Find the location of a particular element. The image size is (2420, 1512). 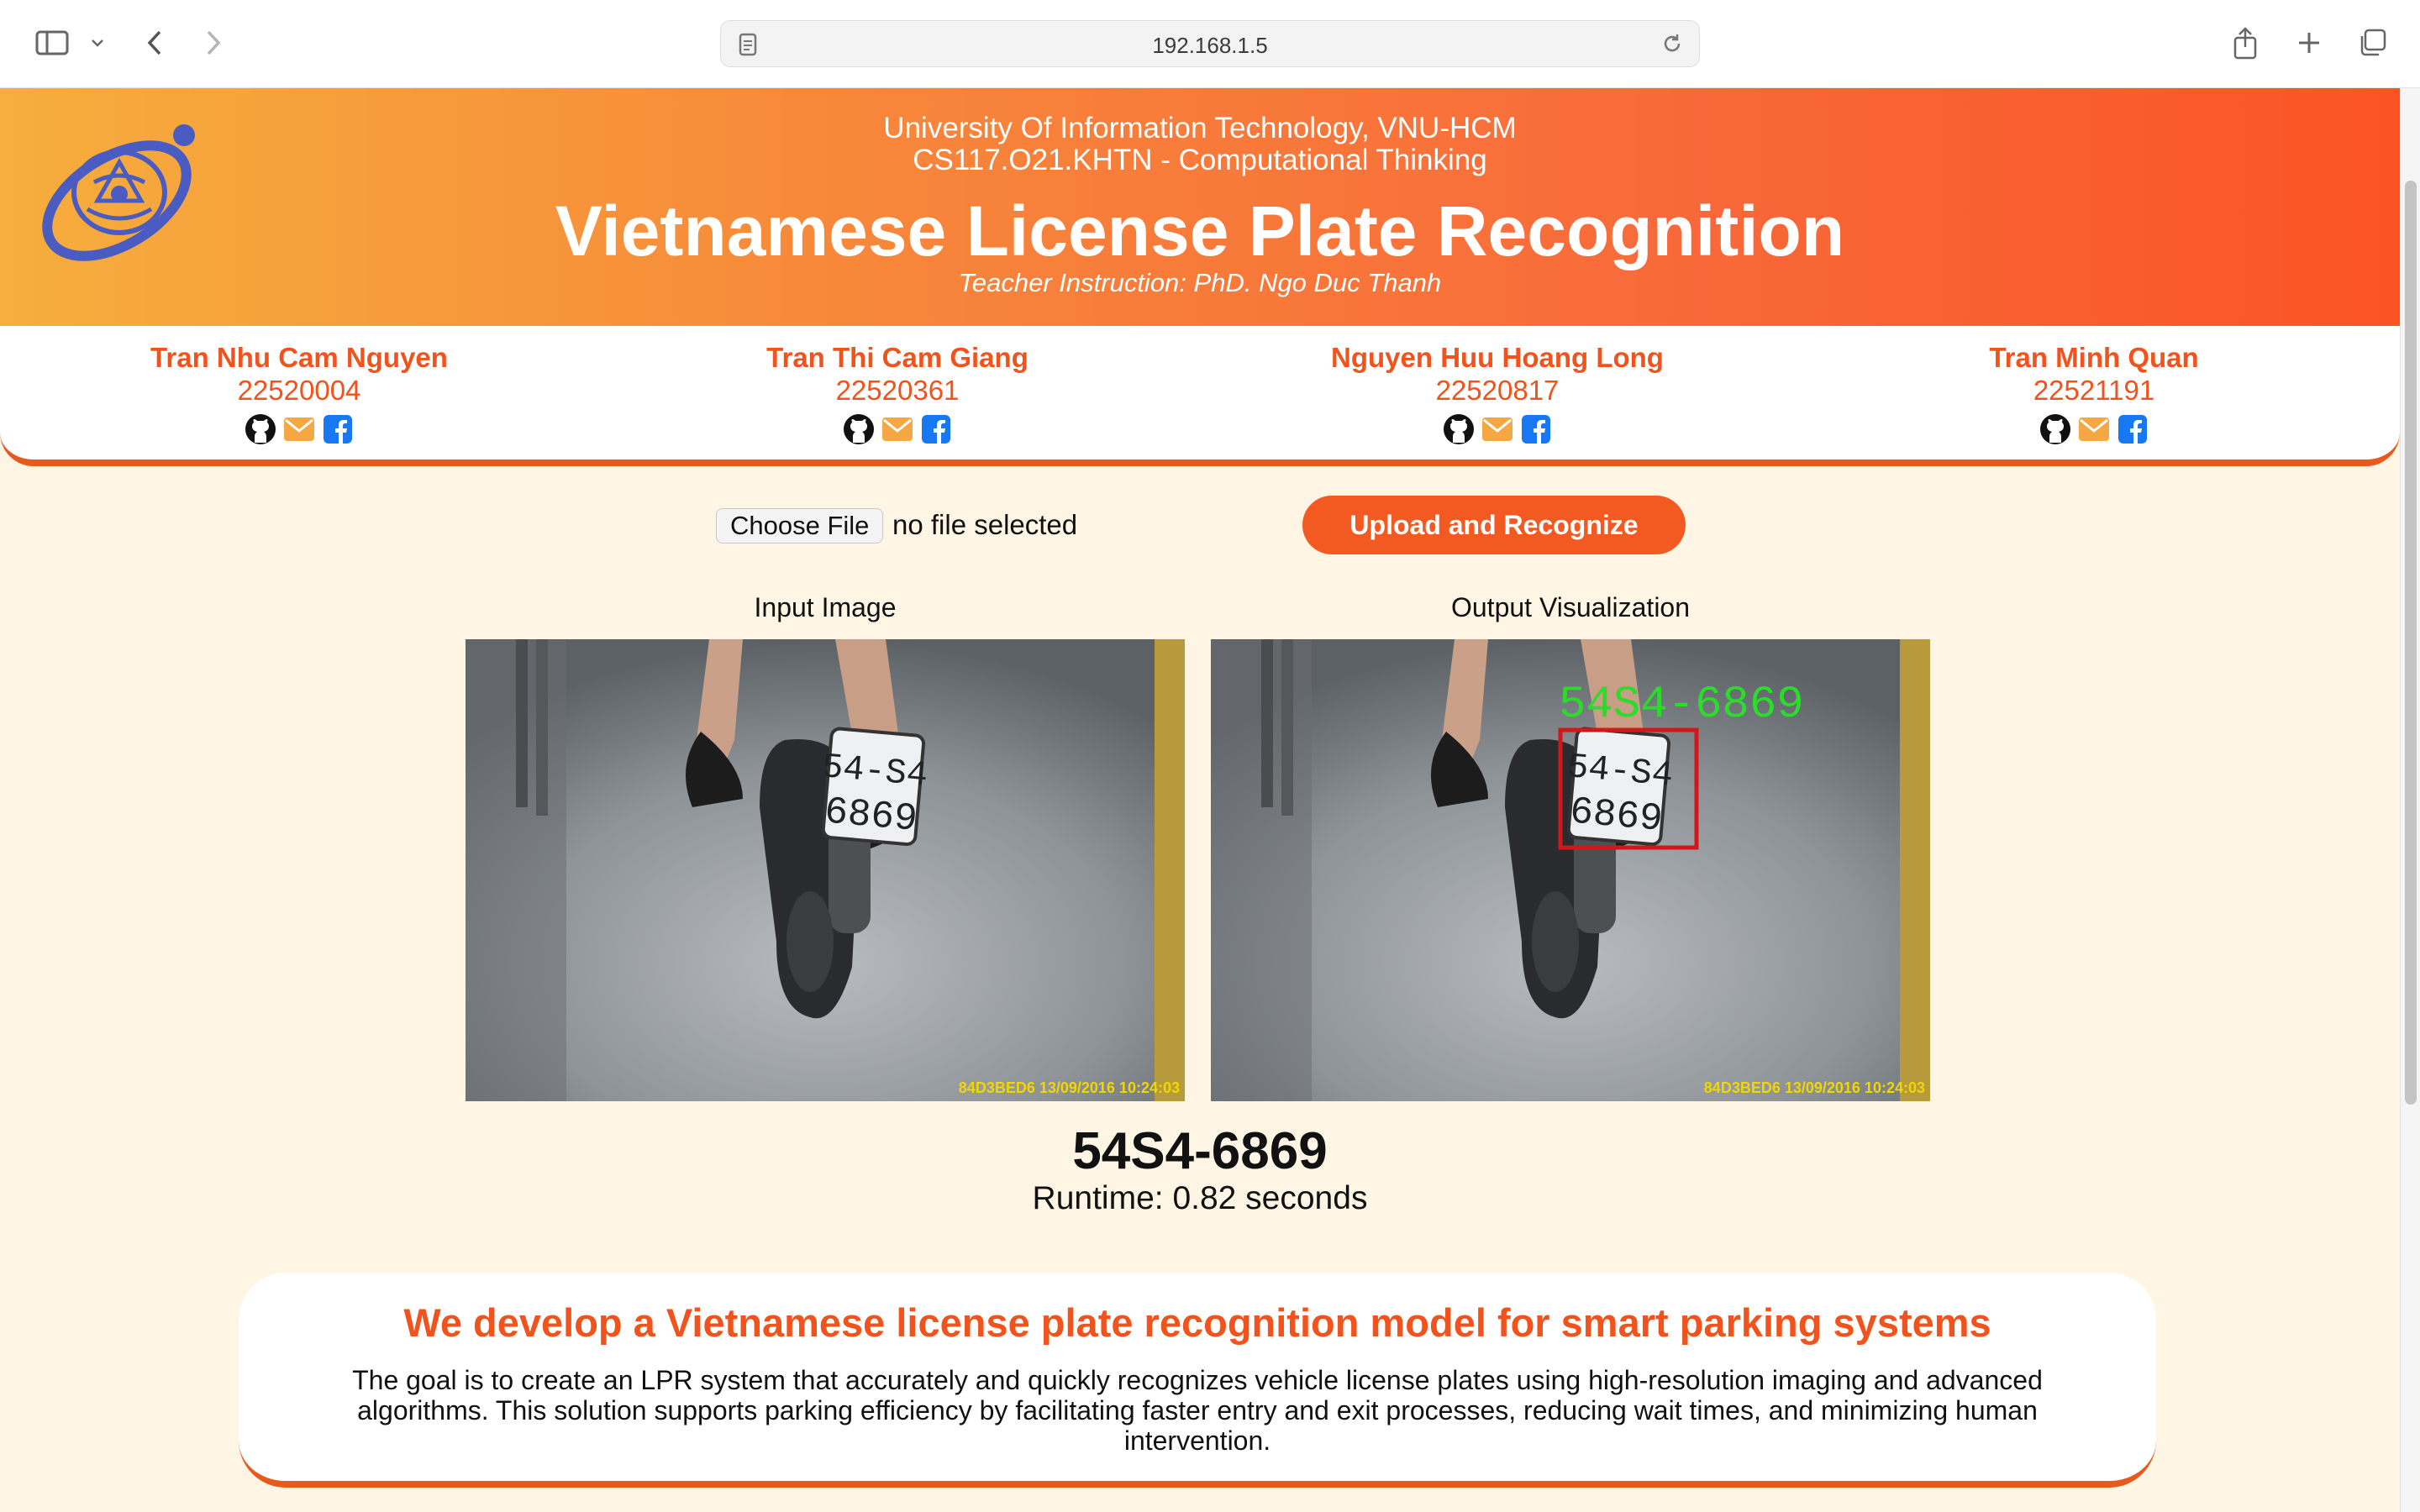

recognized-plate: 54S4-6869 is located at coordinates (1200, 1151).